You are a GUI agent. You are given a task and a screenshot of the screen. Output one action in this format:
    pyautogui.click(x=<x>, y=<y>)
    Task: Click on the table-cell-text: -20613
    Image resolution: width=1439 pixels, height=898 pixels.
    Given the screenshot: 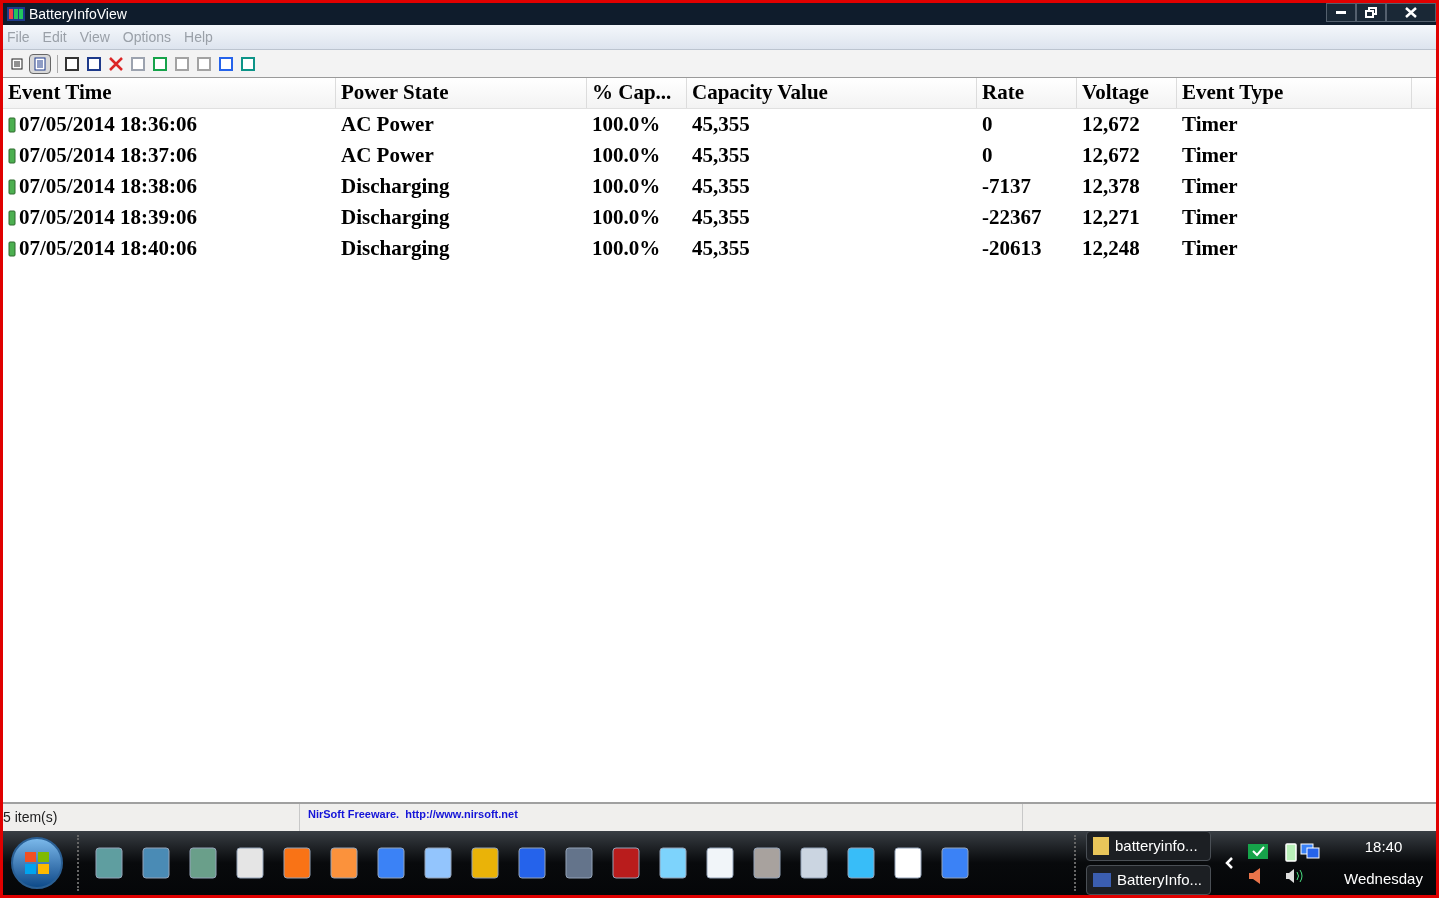 What is the action you would take?
    pyautogui.click(x=1012, y=248)
    